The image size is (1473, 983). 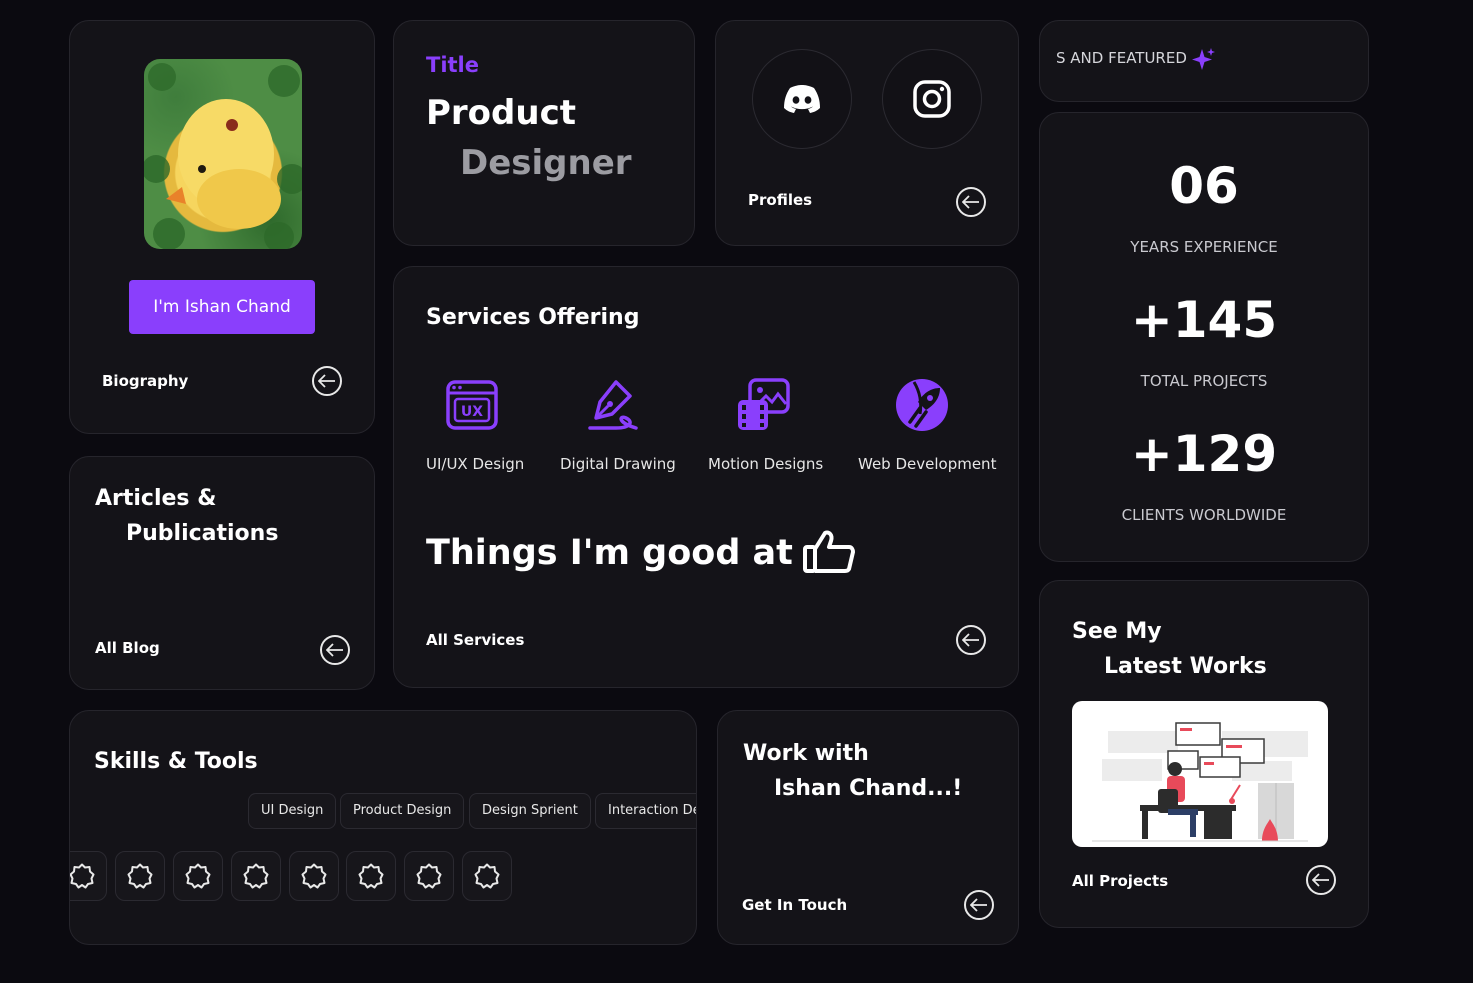 I want to click on services-heading: Services Offering, so click(x=533, y=317).